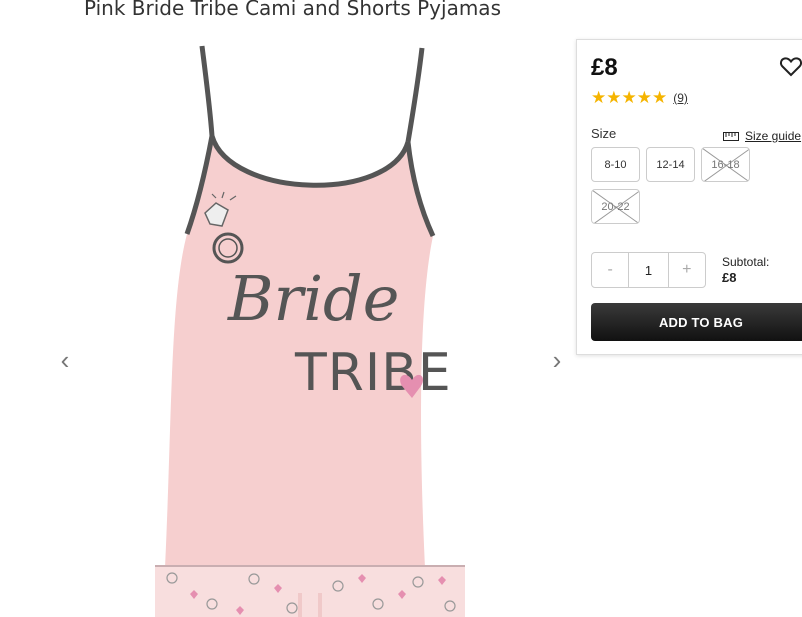 The image size is (802, 617). I want to click on wishlist-heart-icon, so click(790, 66).